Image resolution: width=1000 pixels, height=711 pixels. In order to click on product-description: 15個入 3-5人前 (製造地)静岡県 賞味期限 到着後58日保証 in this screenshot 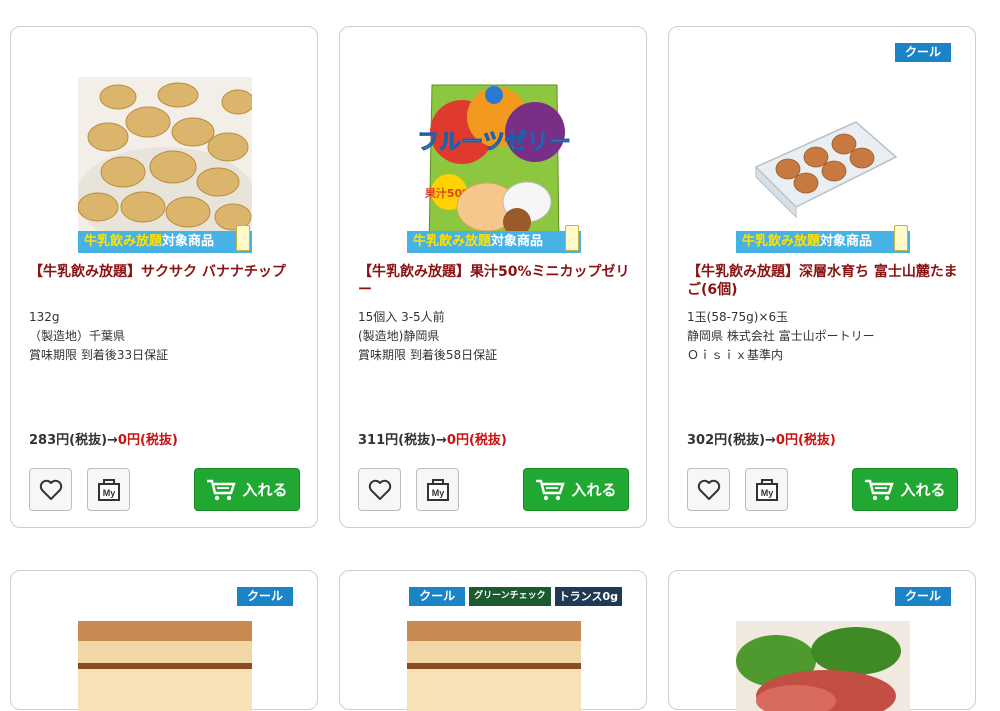, I will do `click(427, 336)`.